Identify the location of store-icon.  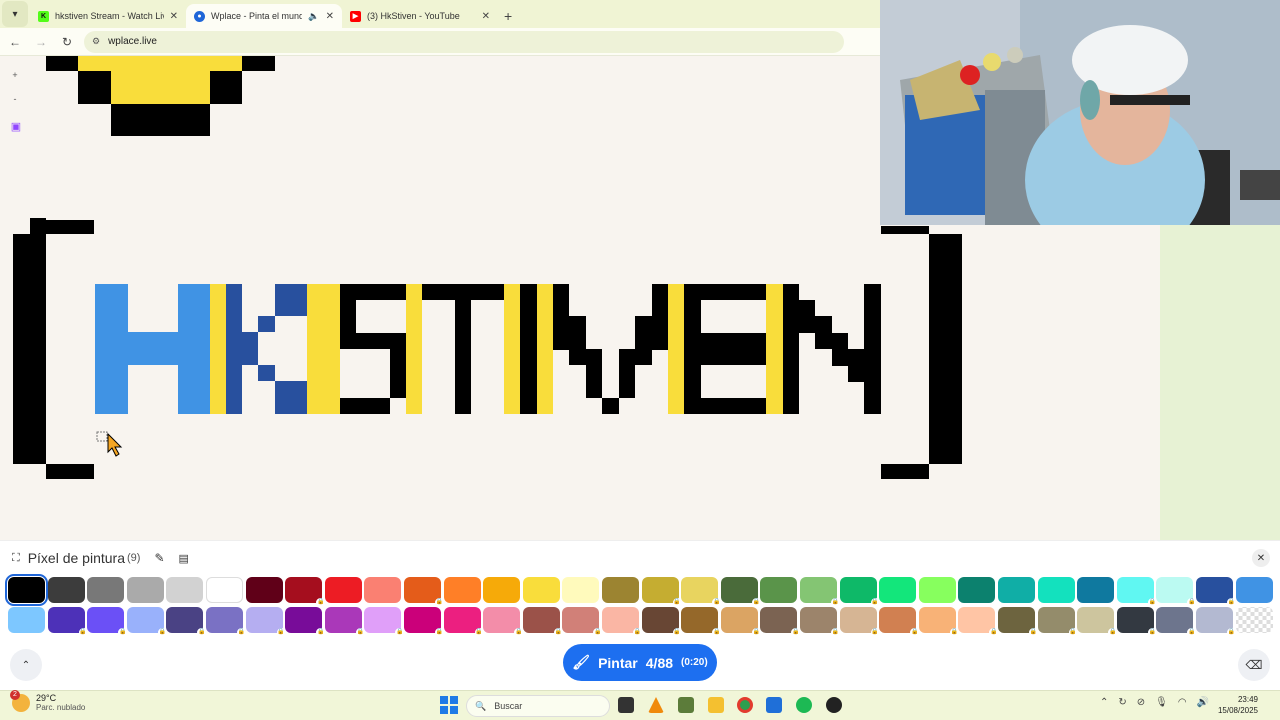
(774, 705).